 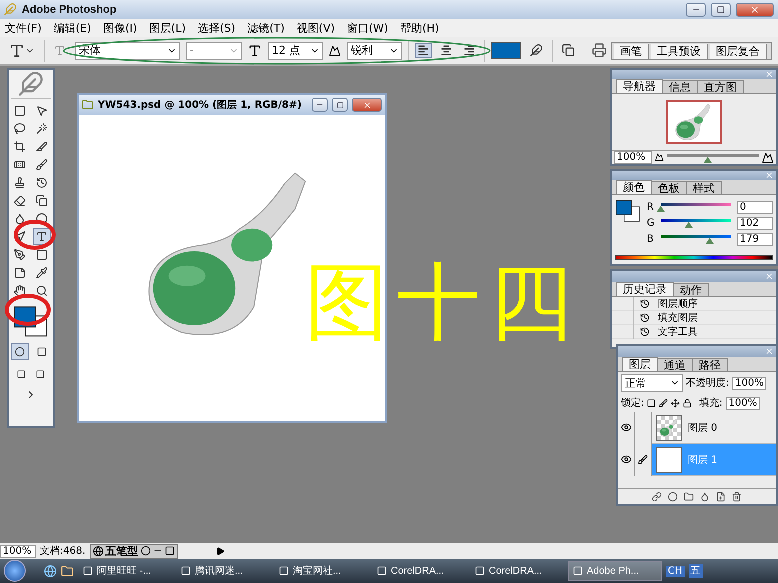 What do you see at coordinates (720, 86) in the screenshot?
I see `panel-tab: 直方图` at bounding box center [720, 86].